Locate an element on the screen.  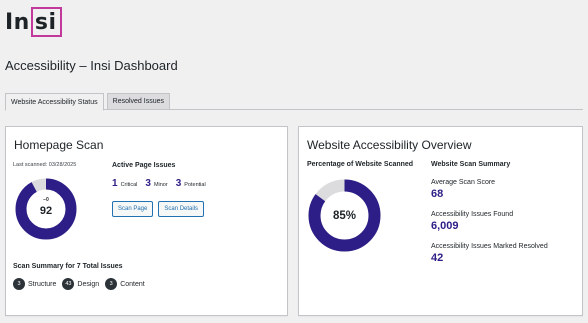
homepage-scan-title: Homepage Scan is located at coordinates (59, 145).